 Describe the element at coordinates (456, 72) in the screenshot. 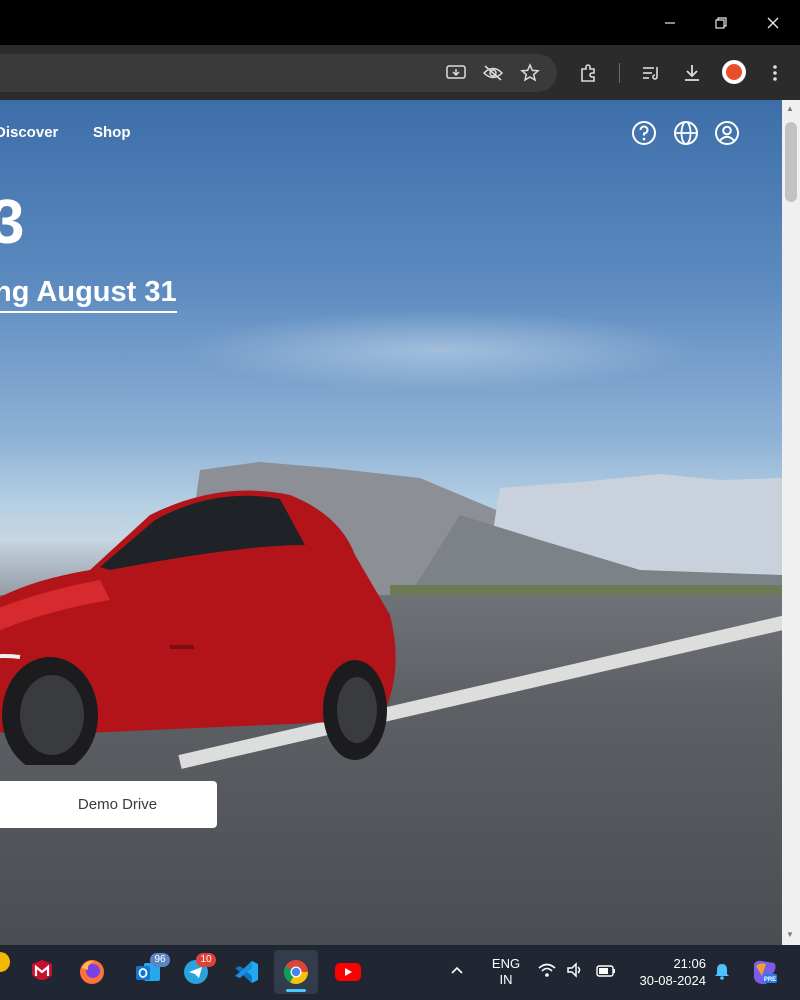

I see `install-app-icon` at that location.